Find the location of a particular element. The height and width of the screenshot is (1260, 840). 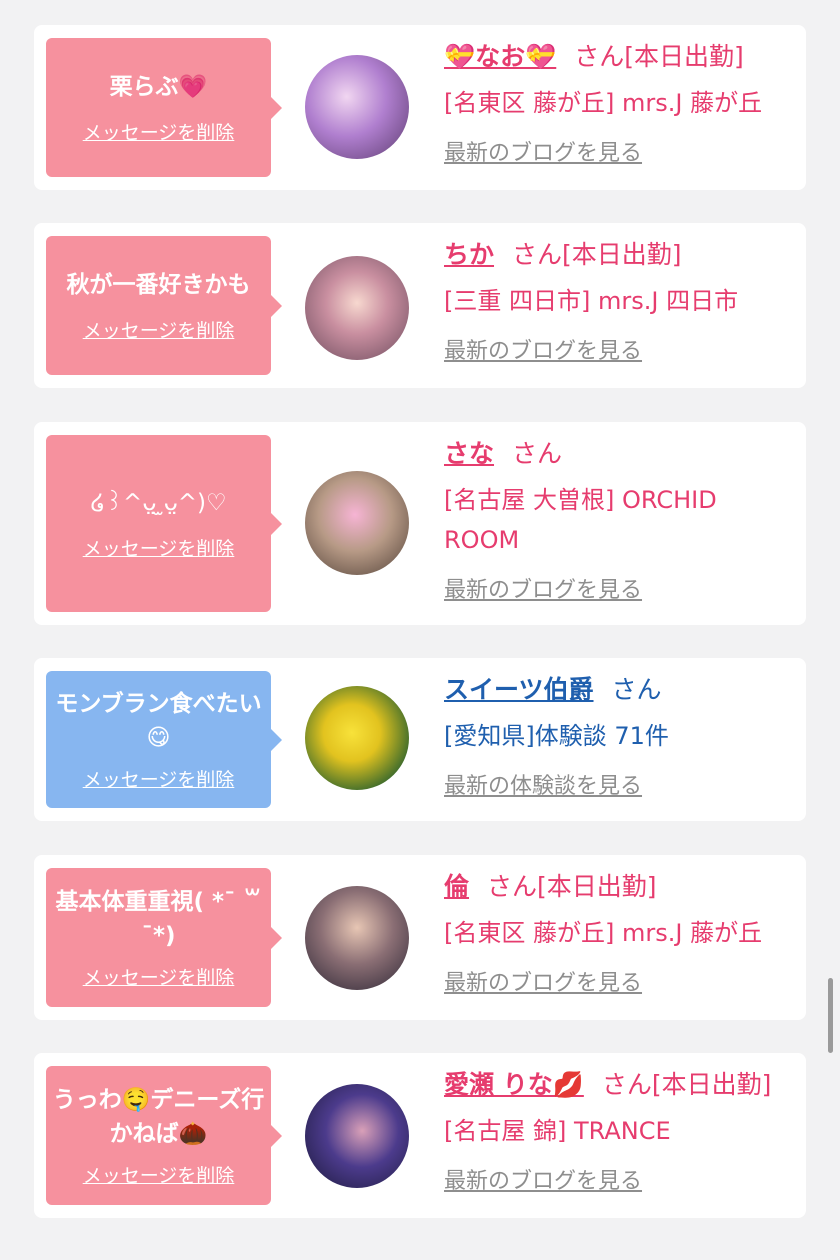

profile-info: さな さん [名古屋 大曽根] ORCHID ROOM 最新のブログを見る is located at coordinates (620, 520).